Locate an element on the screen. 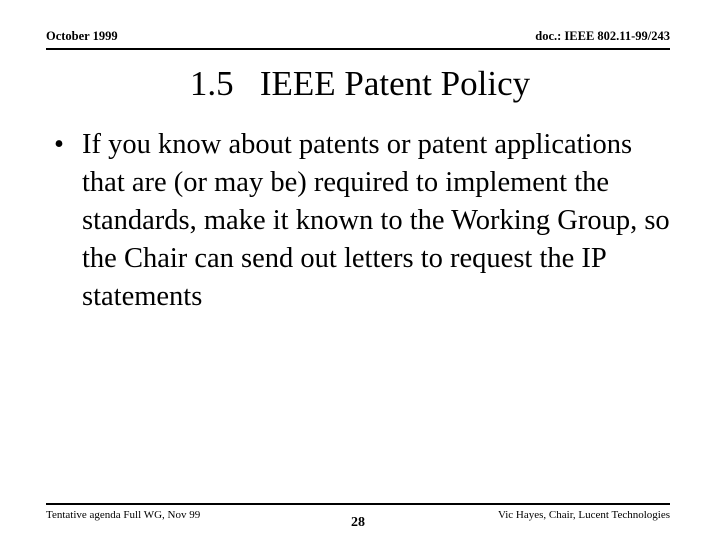 This screenshot has width=720, height=540. header-date: October 1999 is located at coordinates (82, 36).